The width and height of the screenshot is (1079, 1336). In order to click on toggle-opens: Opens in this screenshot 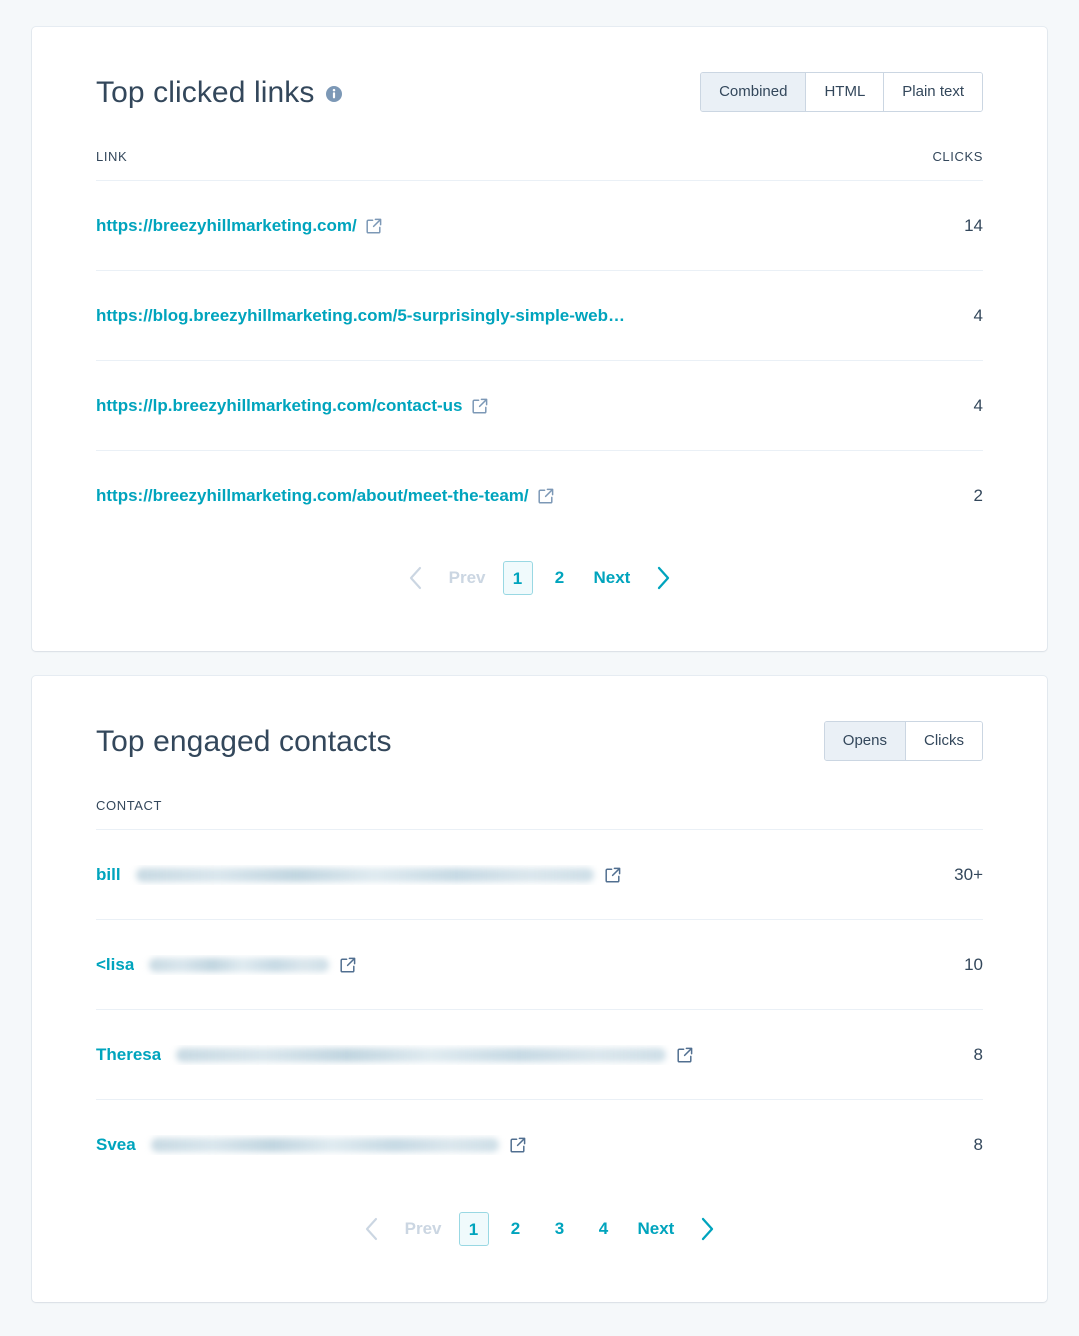, I will do `click(864, 741)`.